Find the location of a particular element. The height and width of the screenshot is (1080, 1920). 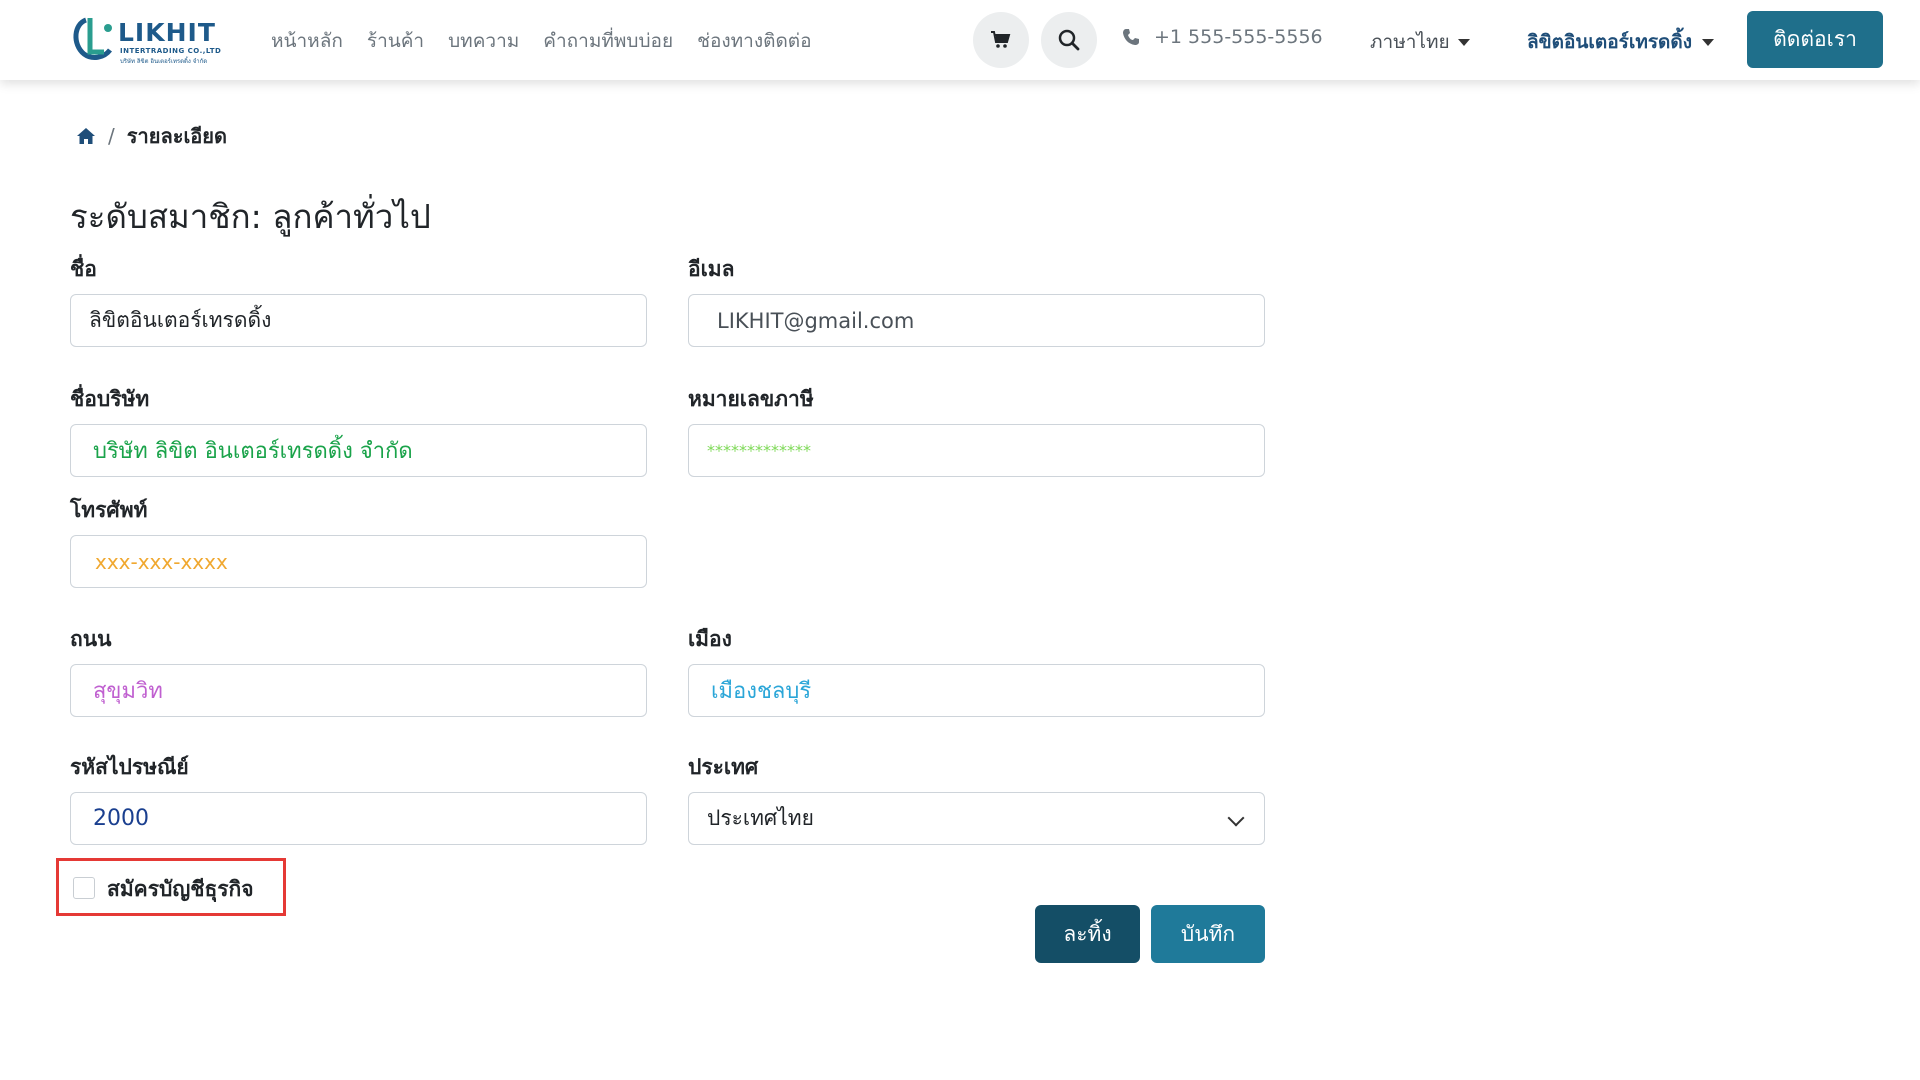

phone-contact: +1 555-555-5556 is located at coordinates (1222, 37).